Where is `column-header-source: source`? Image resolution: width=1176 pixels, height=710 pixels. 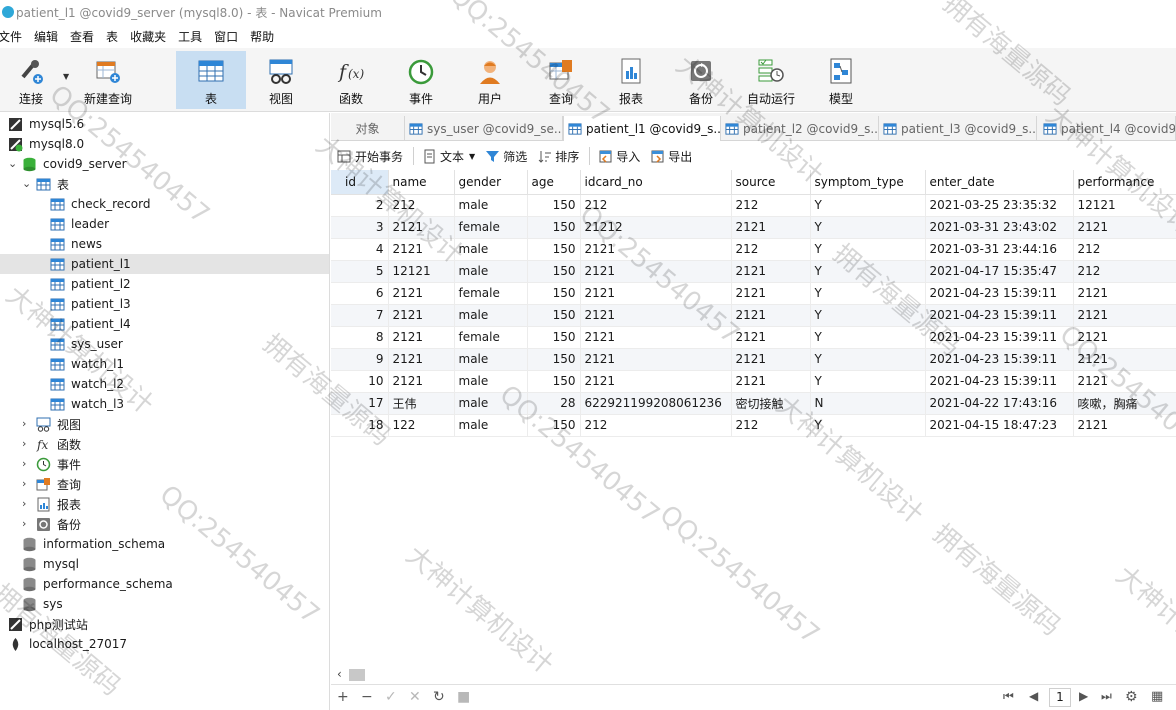
column-header-source: source is located at coordinates (771, 182).